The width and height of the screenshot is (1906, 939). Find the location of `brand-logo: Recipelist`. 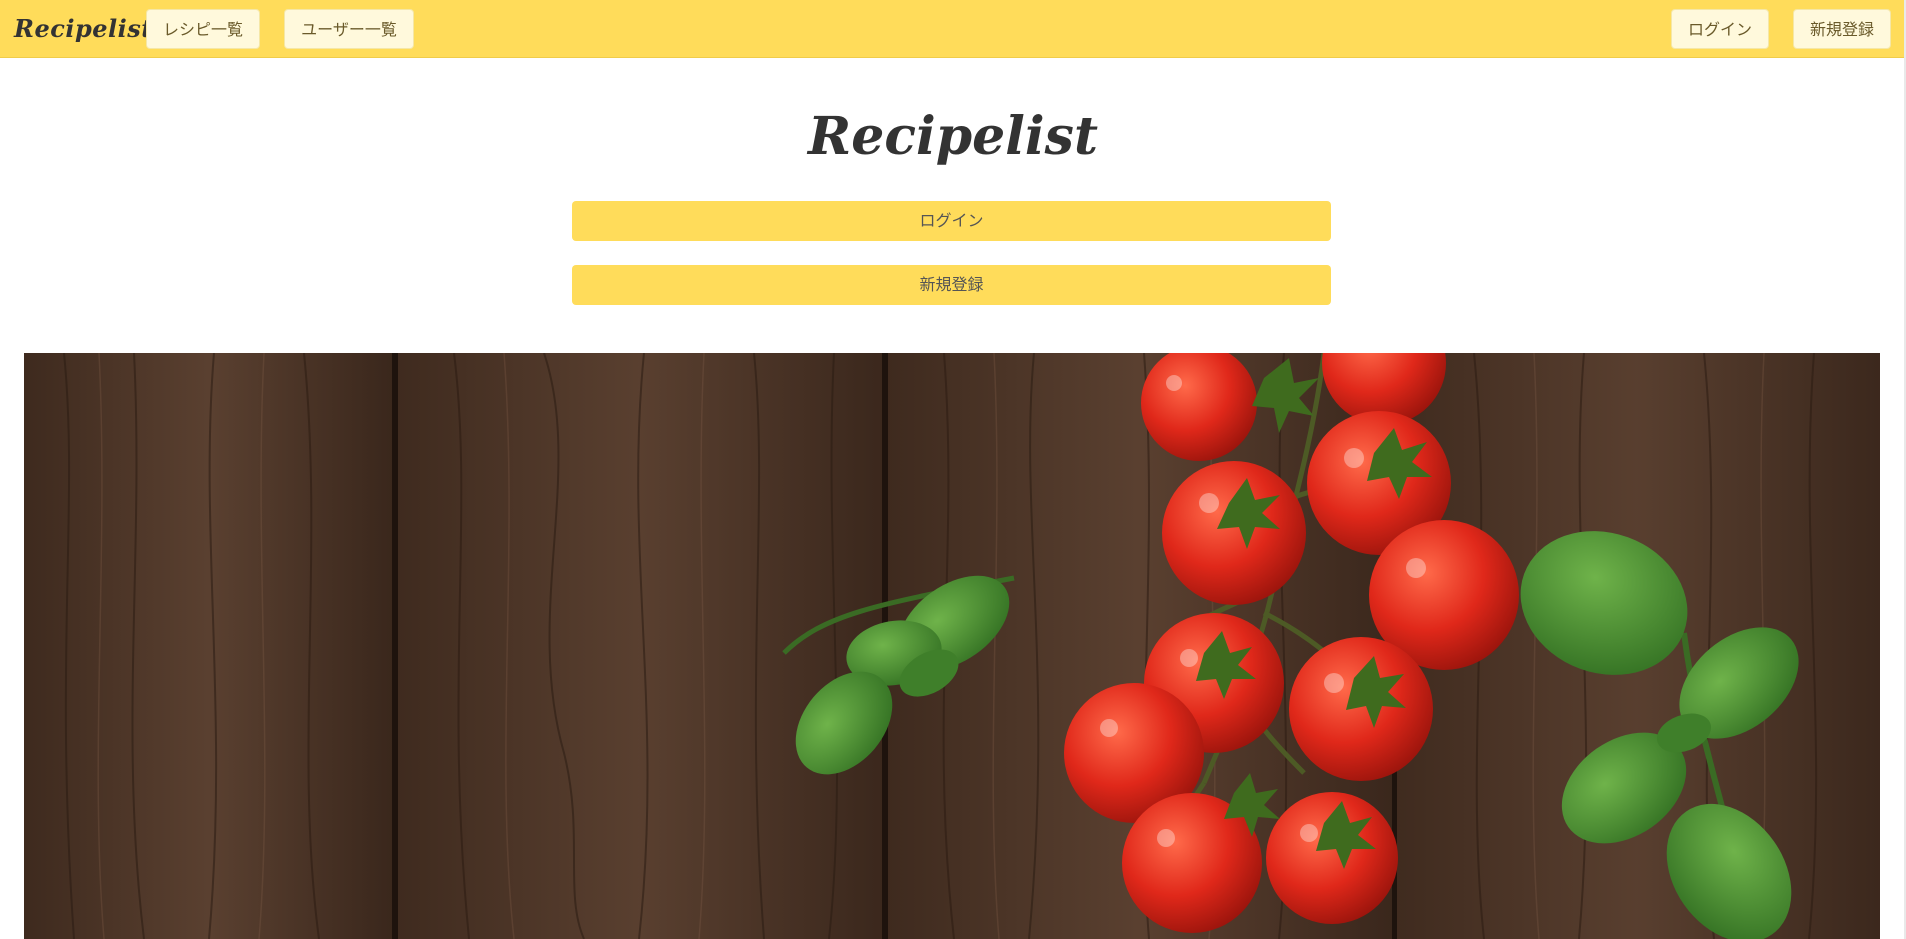

brand-logo: Recipelist is located at coordinates (83, 28).